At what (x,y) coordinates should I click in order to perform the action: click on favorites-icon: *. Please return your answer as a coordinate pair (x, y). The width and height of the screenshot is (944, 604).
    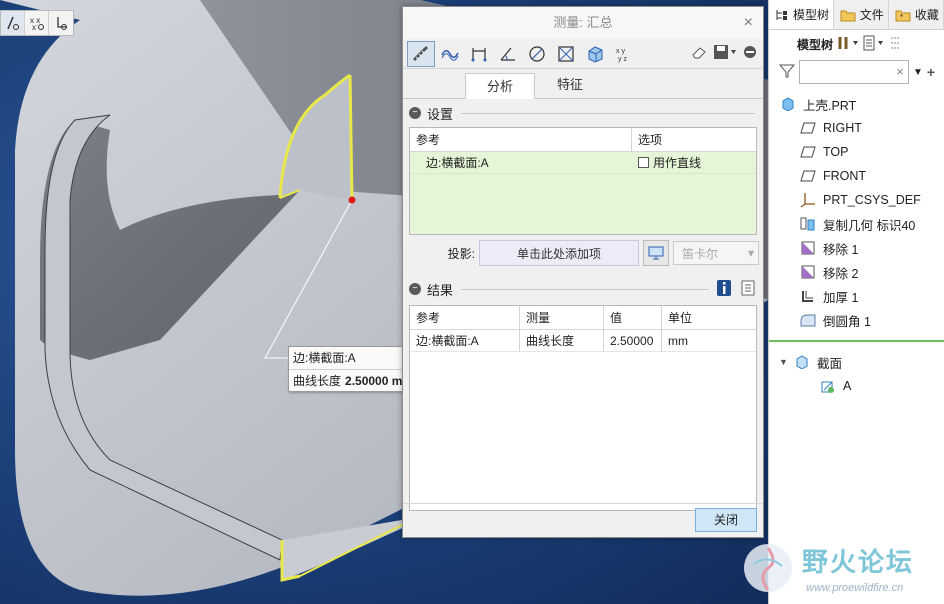
    Looking at the image, I should click on (903, 15).